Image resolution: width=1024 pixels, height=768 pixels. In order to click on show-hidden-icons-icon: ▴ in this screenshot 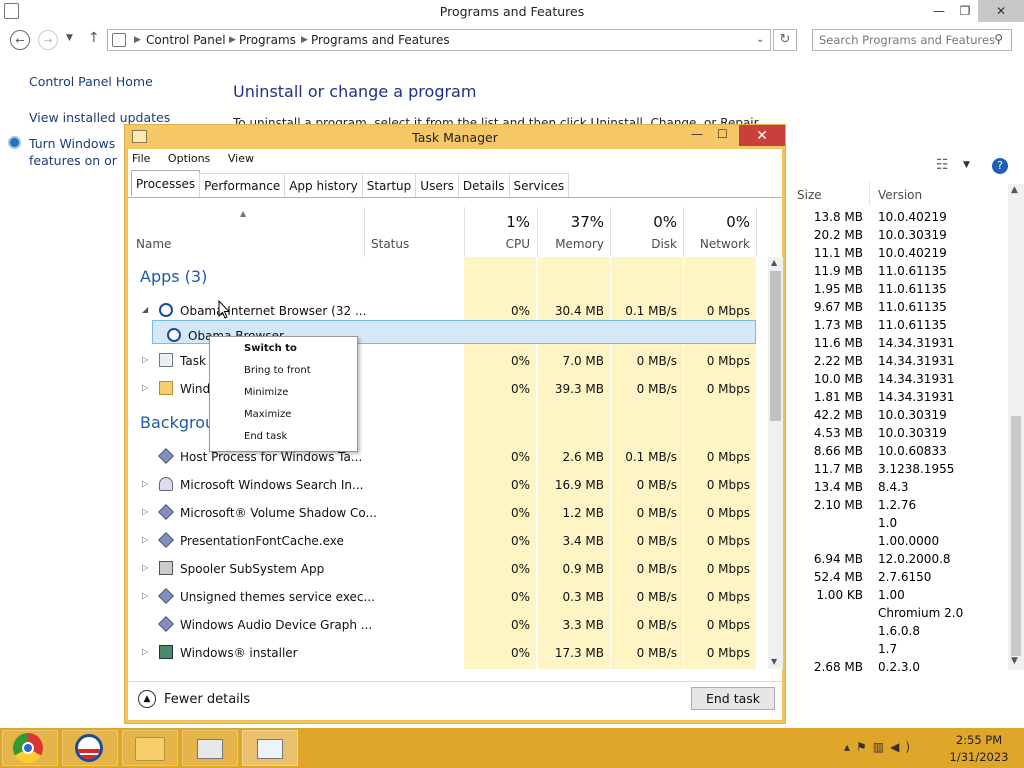, I will do `click(850, 747)`.